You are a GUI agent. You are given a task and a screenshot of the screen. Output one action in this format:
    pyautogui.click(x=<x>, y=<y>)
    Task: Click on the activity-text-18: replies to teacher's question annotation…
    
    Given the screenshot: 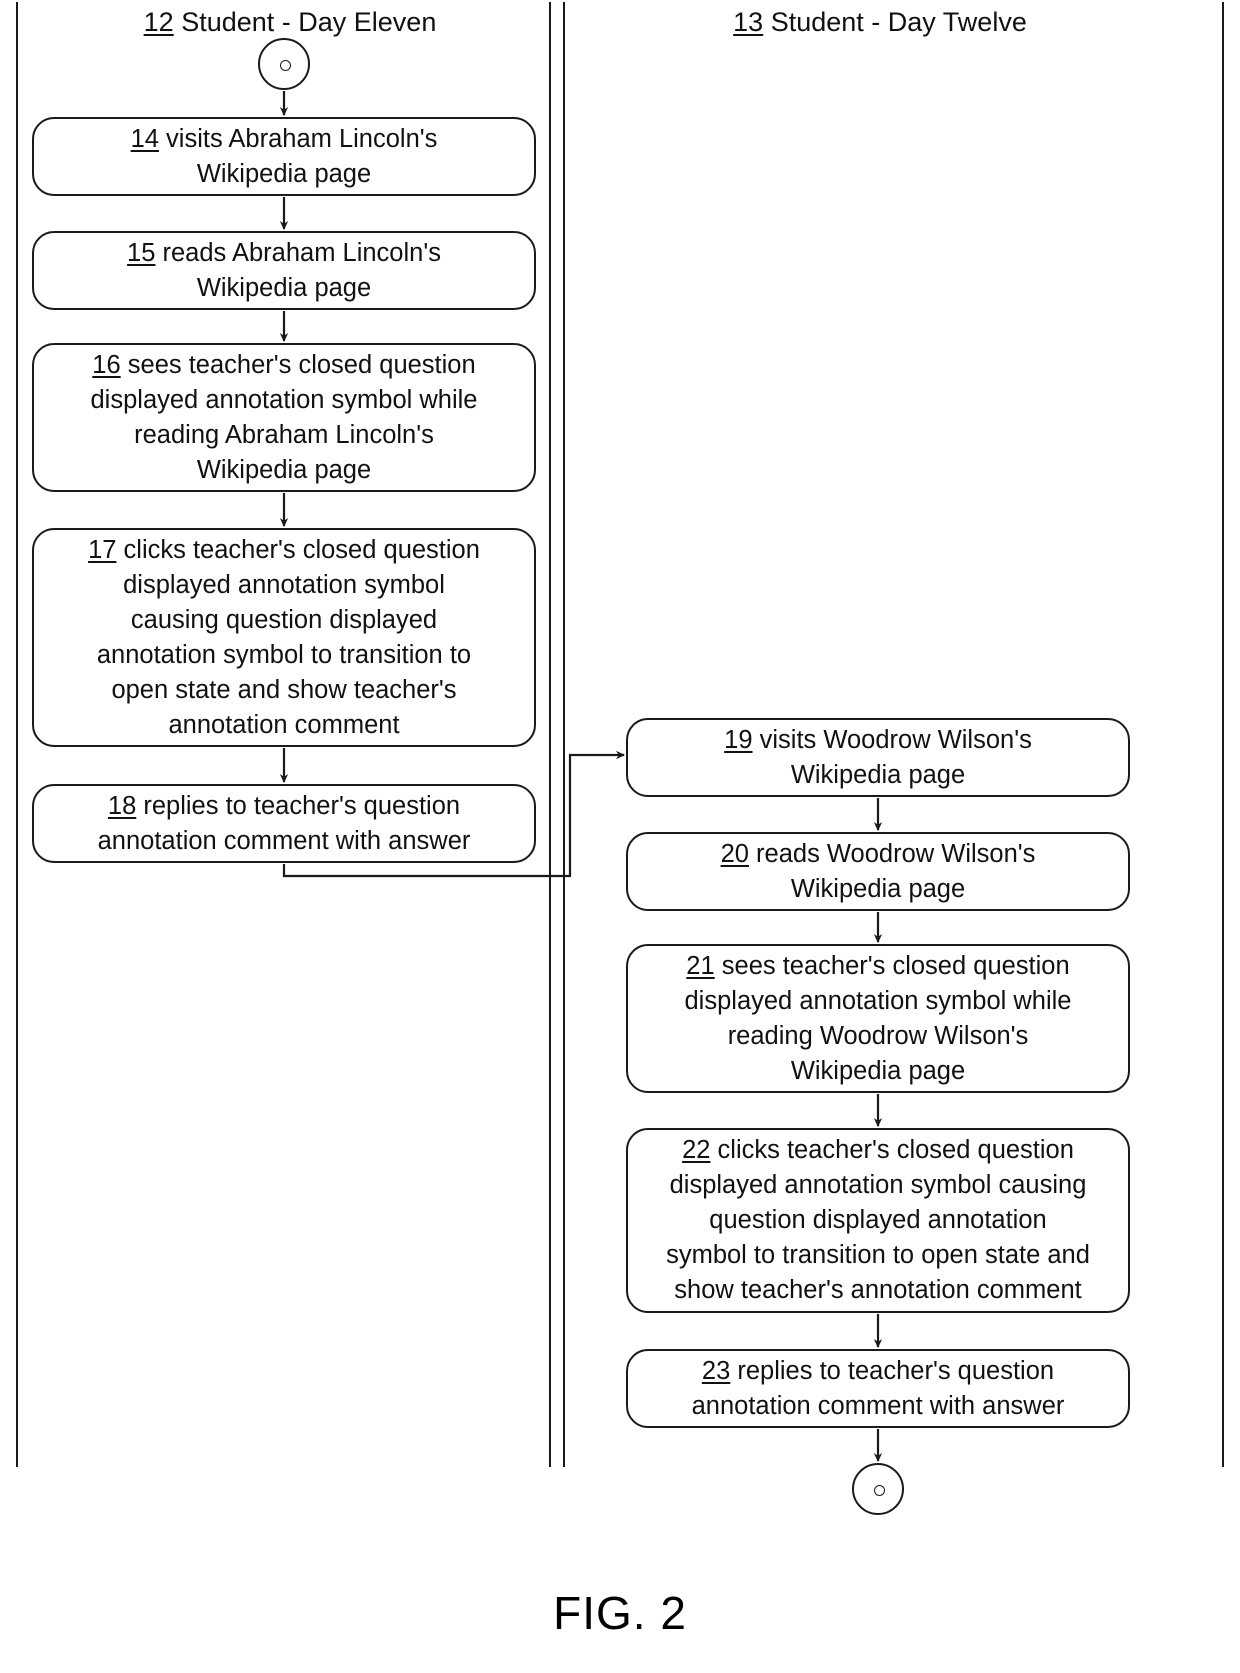 What is the action you would take?
    pyautogui.click(x=284, y=823)
    